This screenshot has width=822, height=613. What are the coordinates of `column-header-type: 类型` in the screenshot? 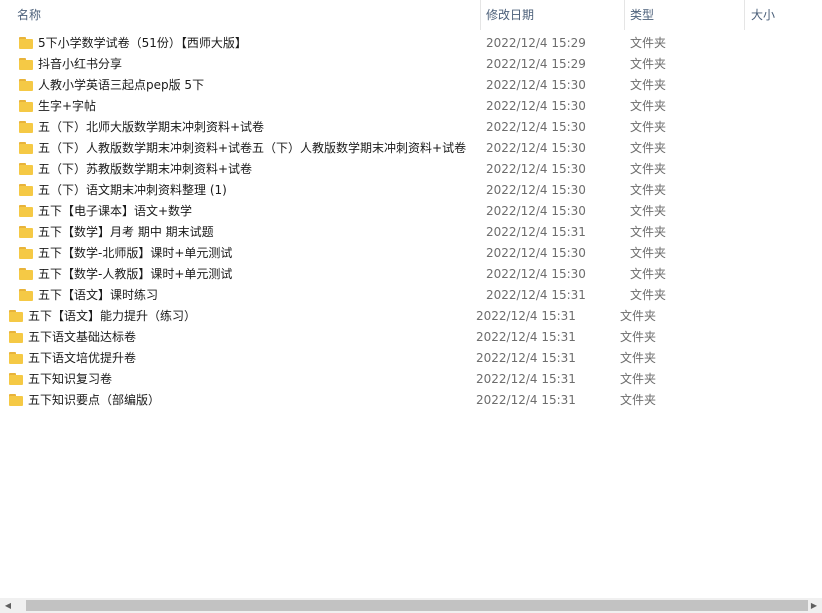 It's located at (685, 15).